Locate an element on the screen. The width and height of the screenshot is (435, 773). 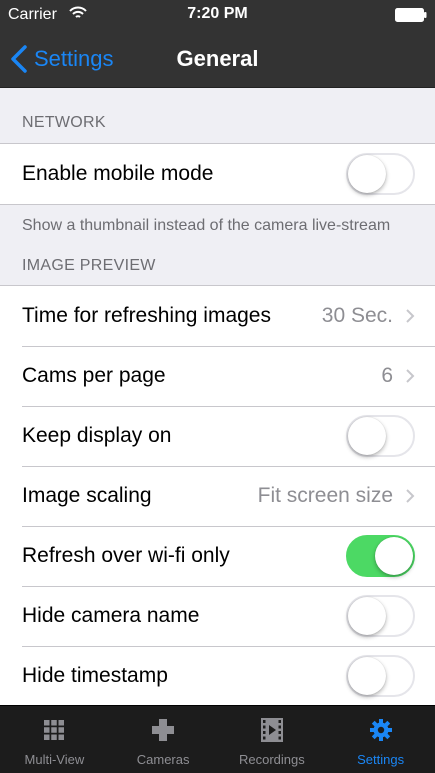
row-label: Hide camera name is located at coordinates (111, 615).